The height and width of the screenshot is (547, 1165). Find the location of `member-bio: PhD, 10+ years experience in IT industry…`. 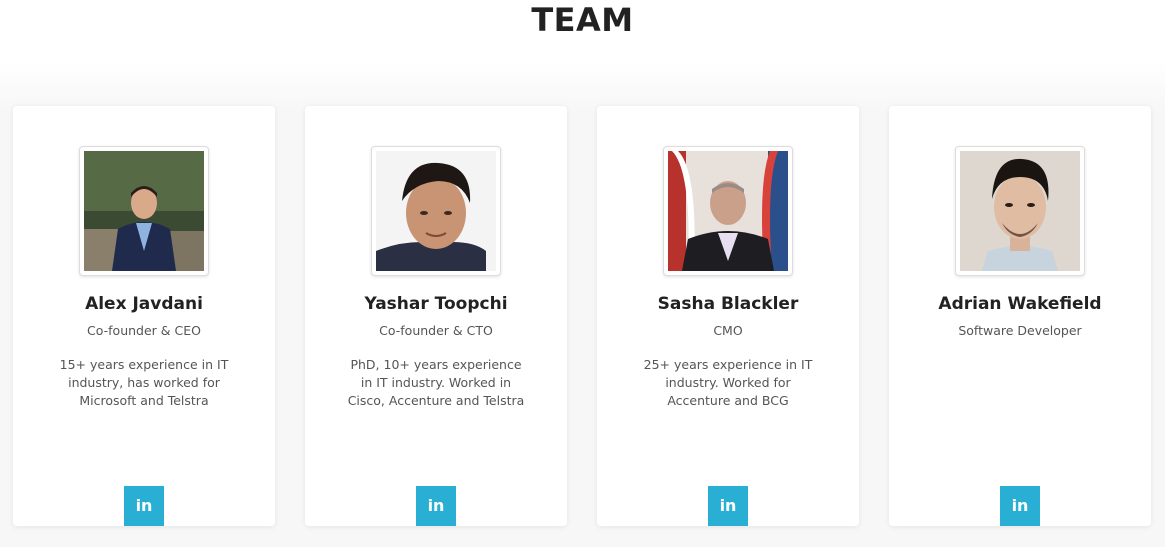

member-bio: PhD, 10+ years experience in IT industry… is located at coordinates (436, 382).